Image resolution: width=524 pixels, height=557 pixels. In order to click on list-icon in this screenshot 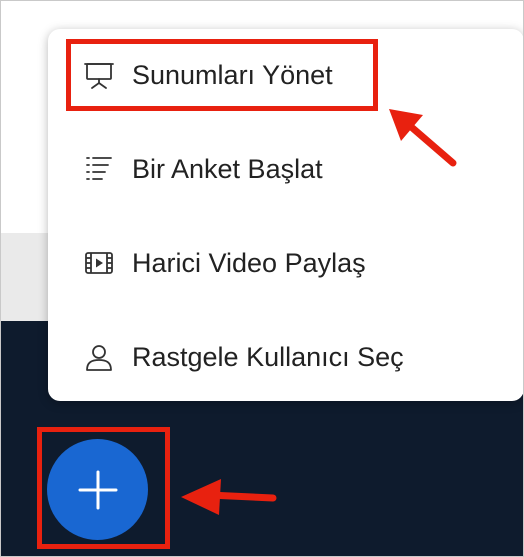, I will do `click(99, 169)`.